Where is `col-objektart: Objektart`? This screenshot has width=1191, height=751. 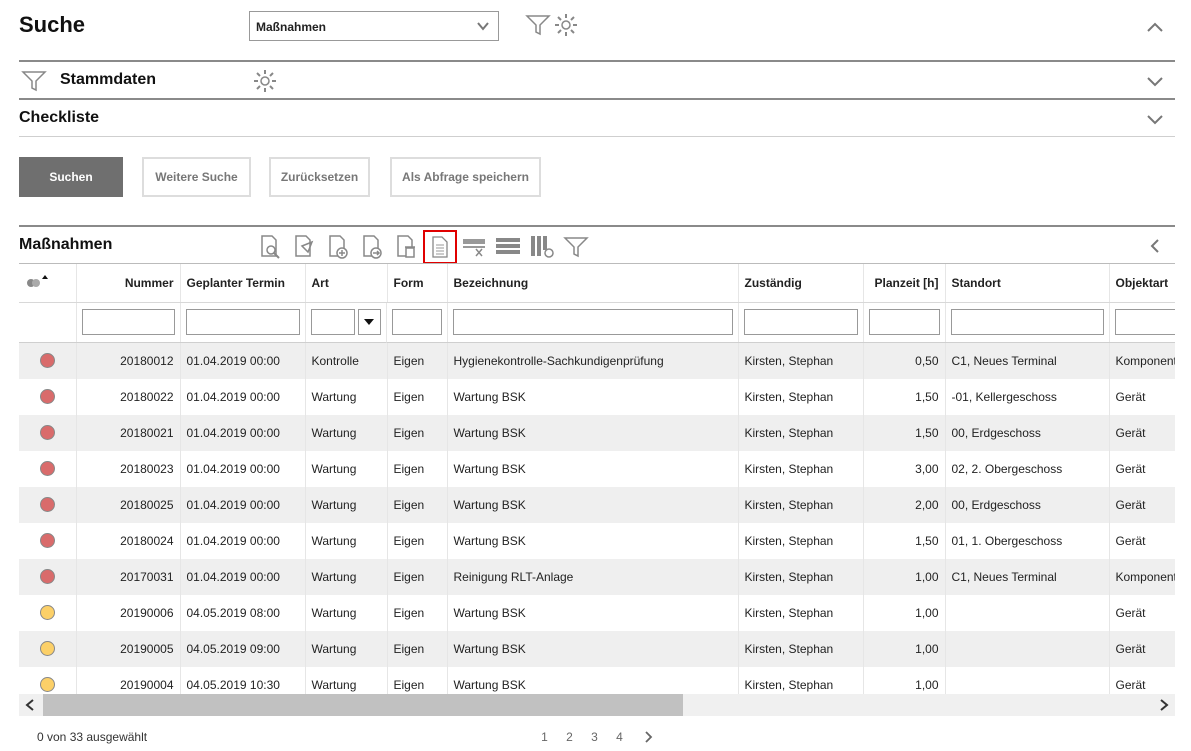
col-objektart: Objektart is located at coordinates (1142, 283).